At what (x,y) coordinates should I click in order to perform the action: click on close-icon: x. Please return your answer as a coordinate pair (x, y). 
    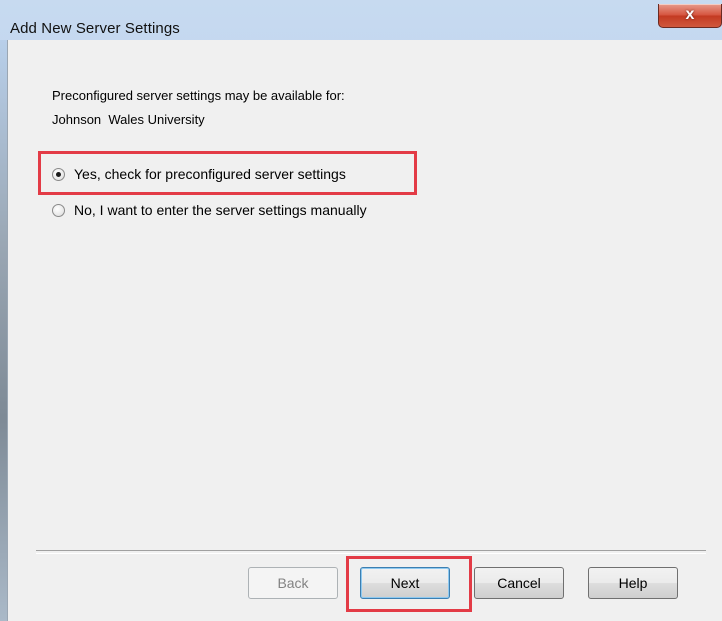
    Looking at the image, I should click on (690, 14).